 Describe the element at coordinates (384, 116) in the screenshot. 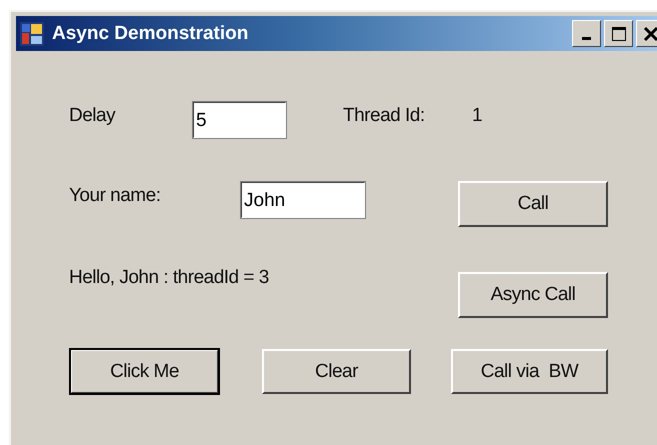

I see `thread-id-label: Thread Id:` at that location.